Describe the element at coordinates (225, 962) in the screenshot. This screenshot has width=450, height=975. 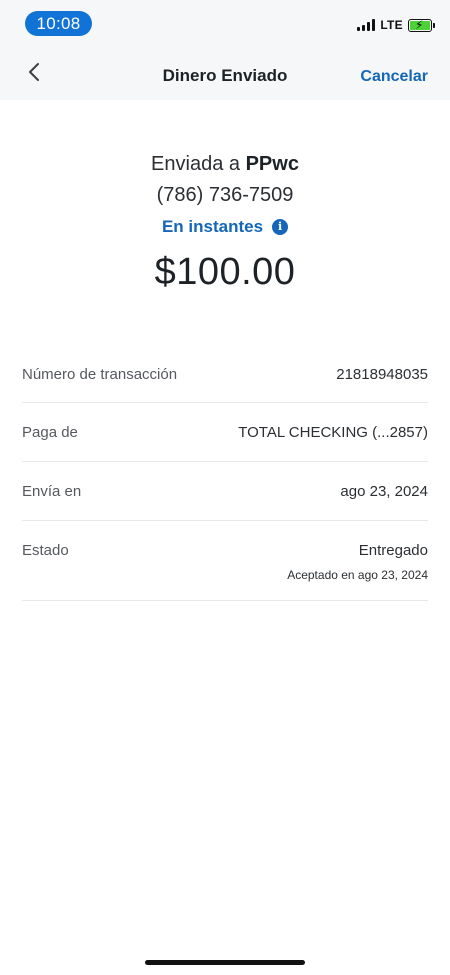
I see `home-indicator` at that location.